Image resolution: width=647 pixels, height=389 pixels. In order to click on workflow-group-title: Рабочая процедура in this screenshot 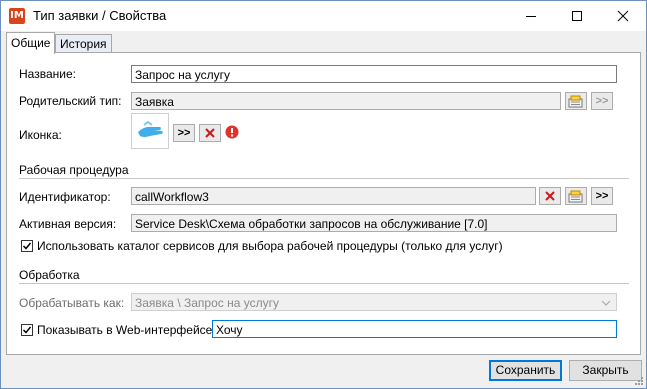, I will do `click(74, 170)`.